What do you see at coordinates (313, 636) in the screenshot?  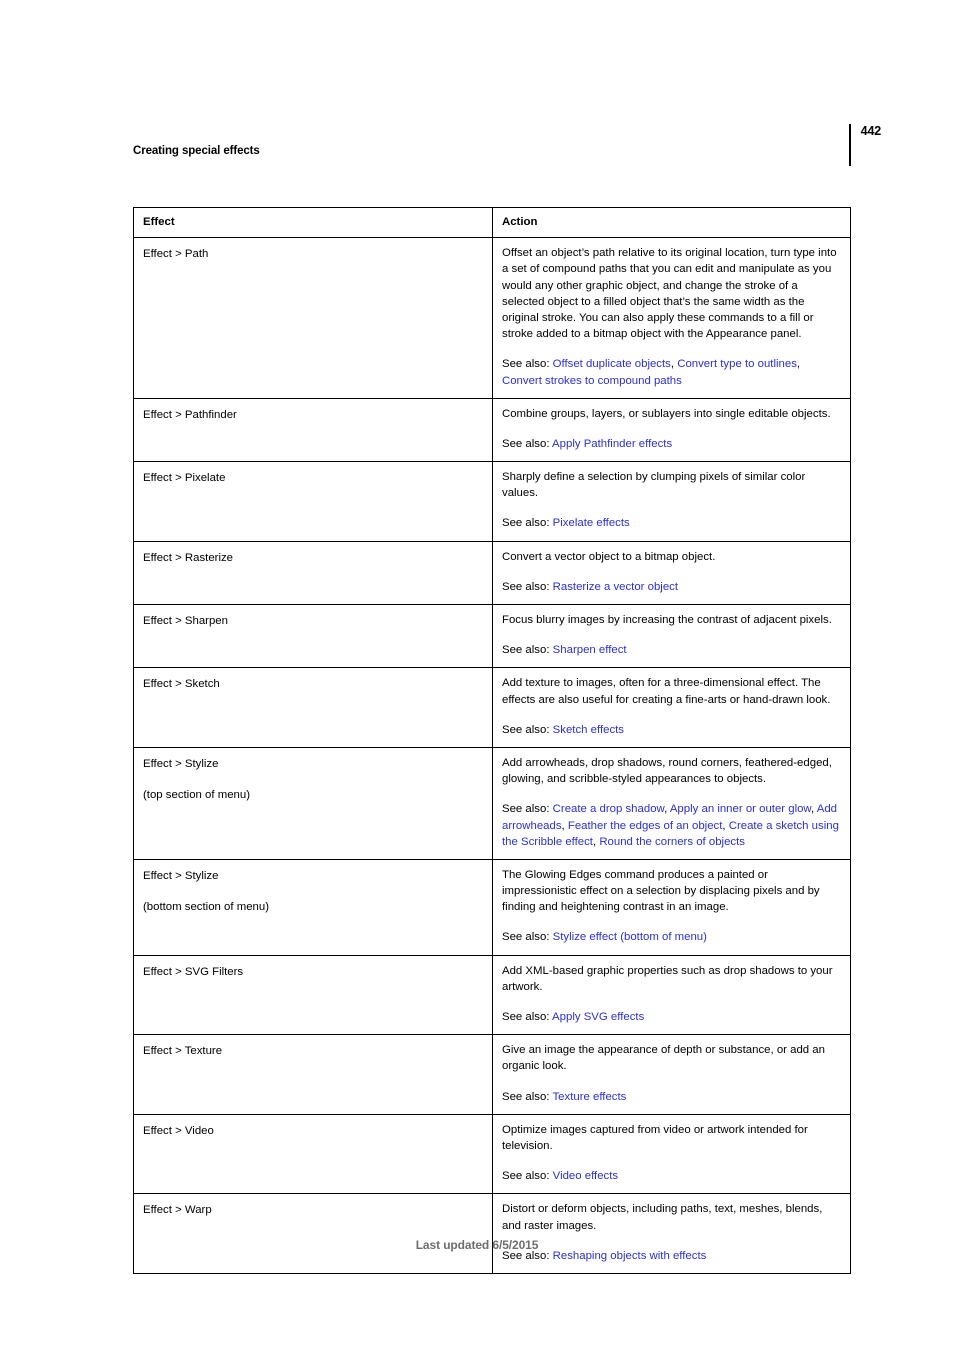 I see `effect-cell: Effect > Sharpen` at bounding box center [313, 636].